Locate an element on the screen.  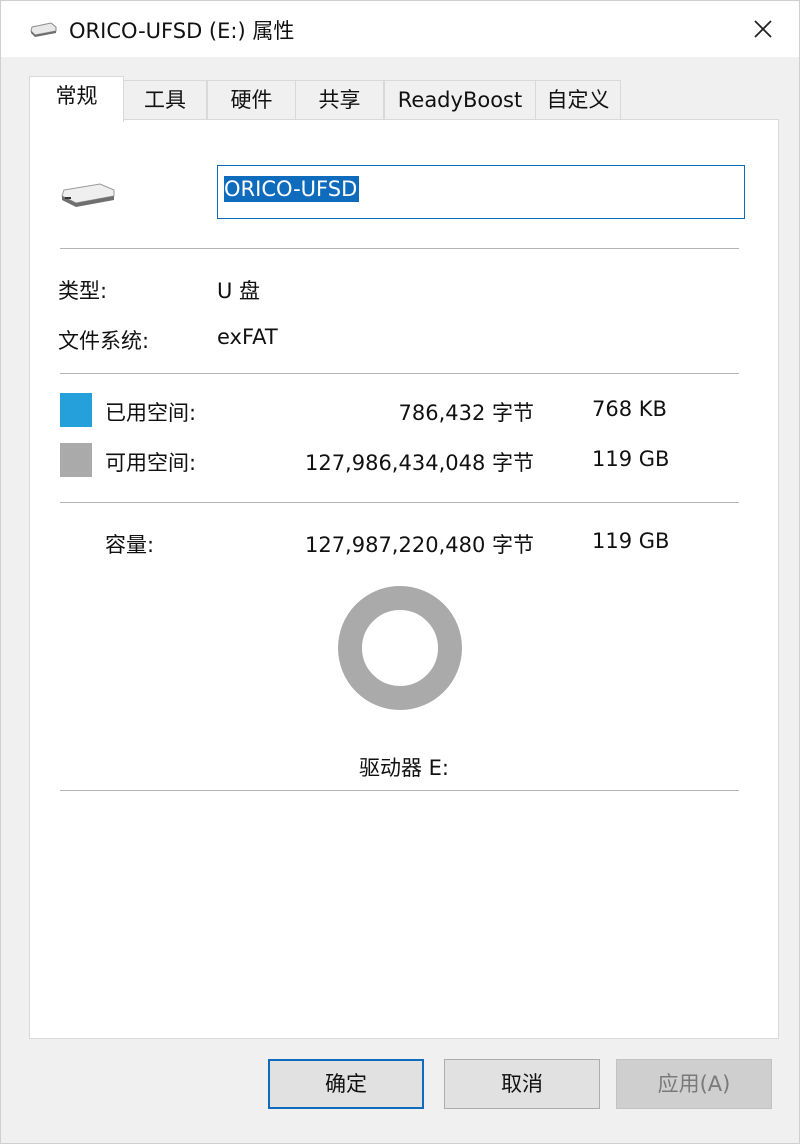
close-icon is located at coordinates (763, 29).